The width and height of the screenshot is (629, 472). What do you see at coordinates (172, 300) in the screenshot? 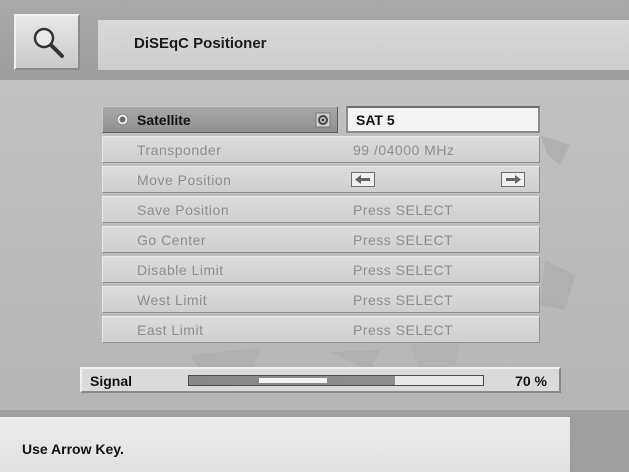
I see `menu-label: West Limit` at bounding box center [172, 300].